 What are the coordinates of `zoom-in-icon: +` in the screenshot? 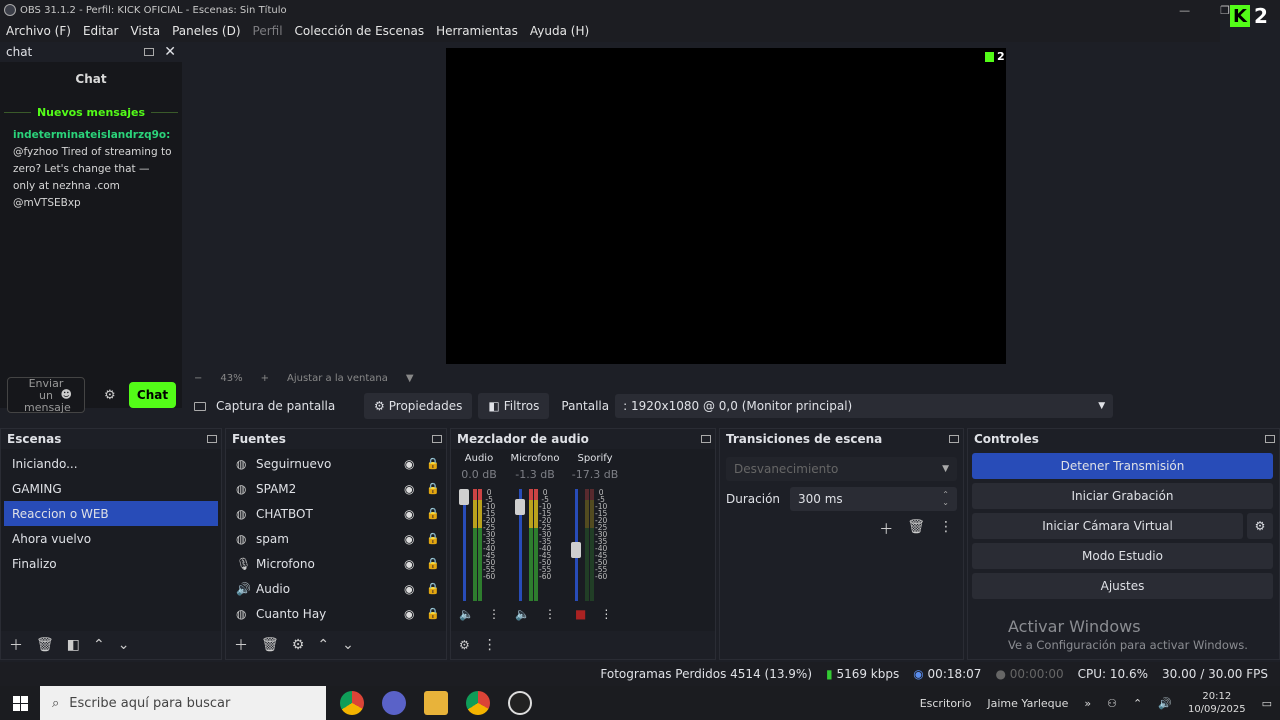 It's located at (265, 378).